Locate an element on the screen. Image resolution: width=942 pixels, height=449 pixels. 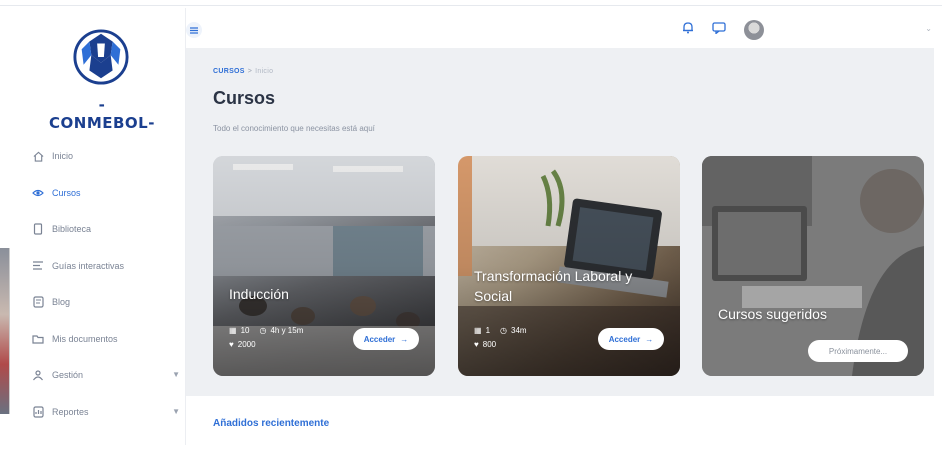
page-title: Cursos is located at coordinates (244, 98).